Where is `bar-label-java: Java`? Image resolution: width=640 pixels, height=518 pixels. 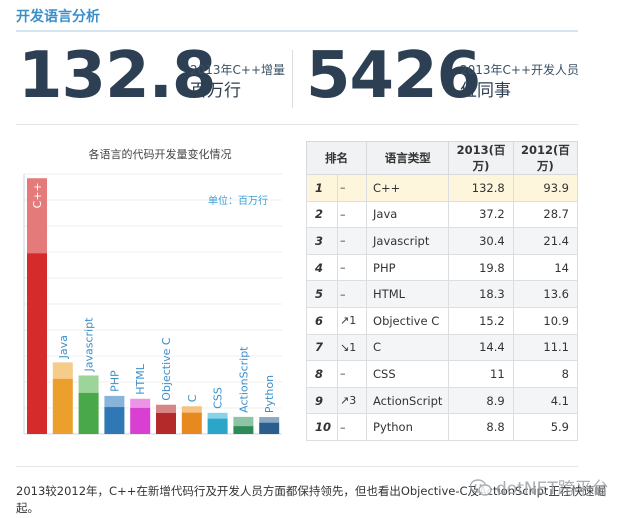 bar-label-java: Java is located at coordinates (63, 347).